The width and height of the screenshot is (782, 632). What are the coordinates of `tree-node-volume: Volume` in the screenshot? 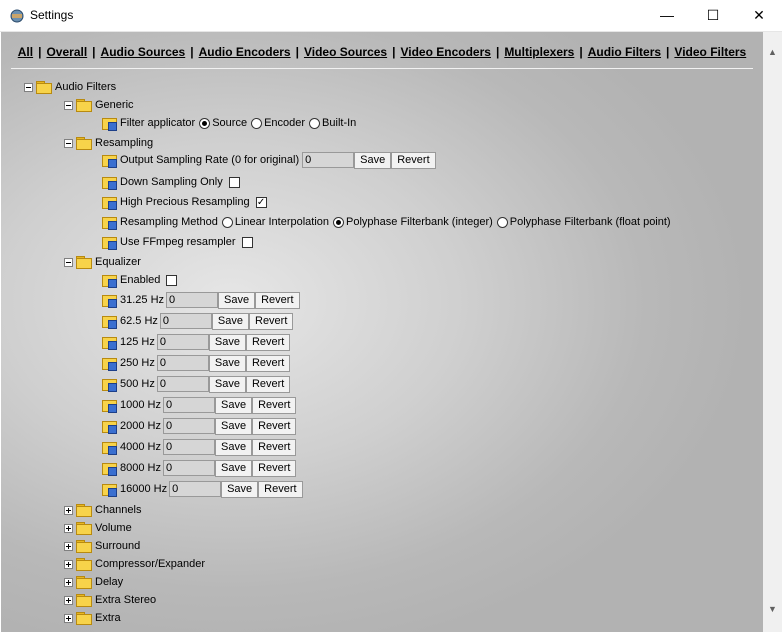 It's located at (98, 528).